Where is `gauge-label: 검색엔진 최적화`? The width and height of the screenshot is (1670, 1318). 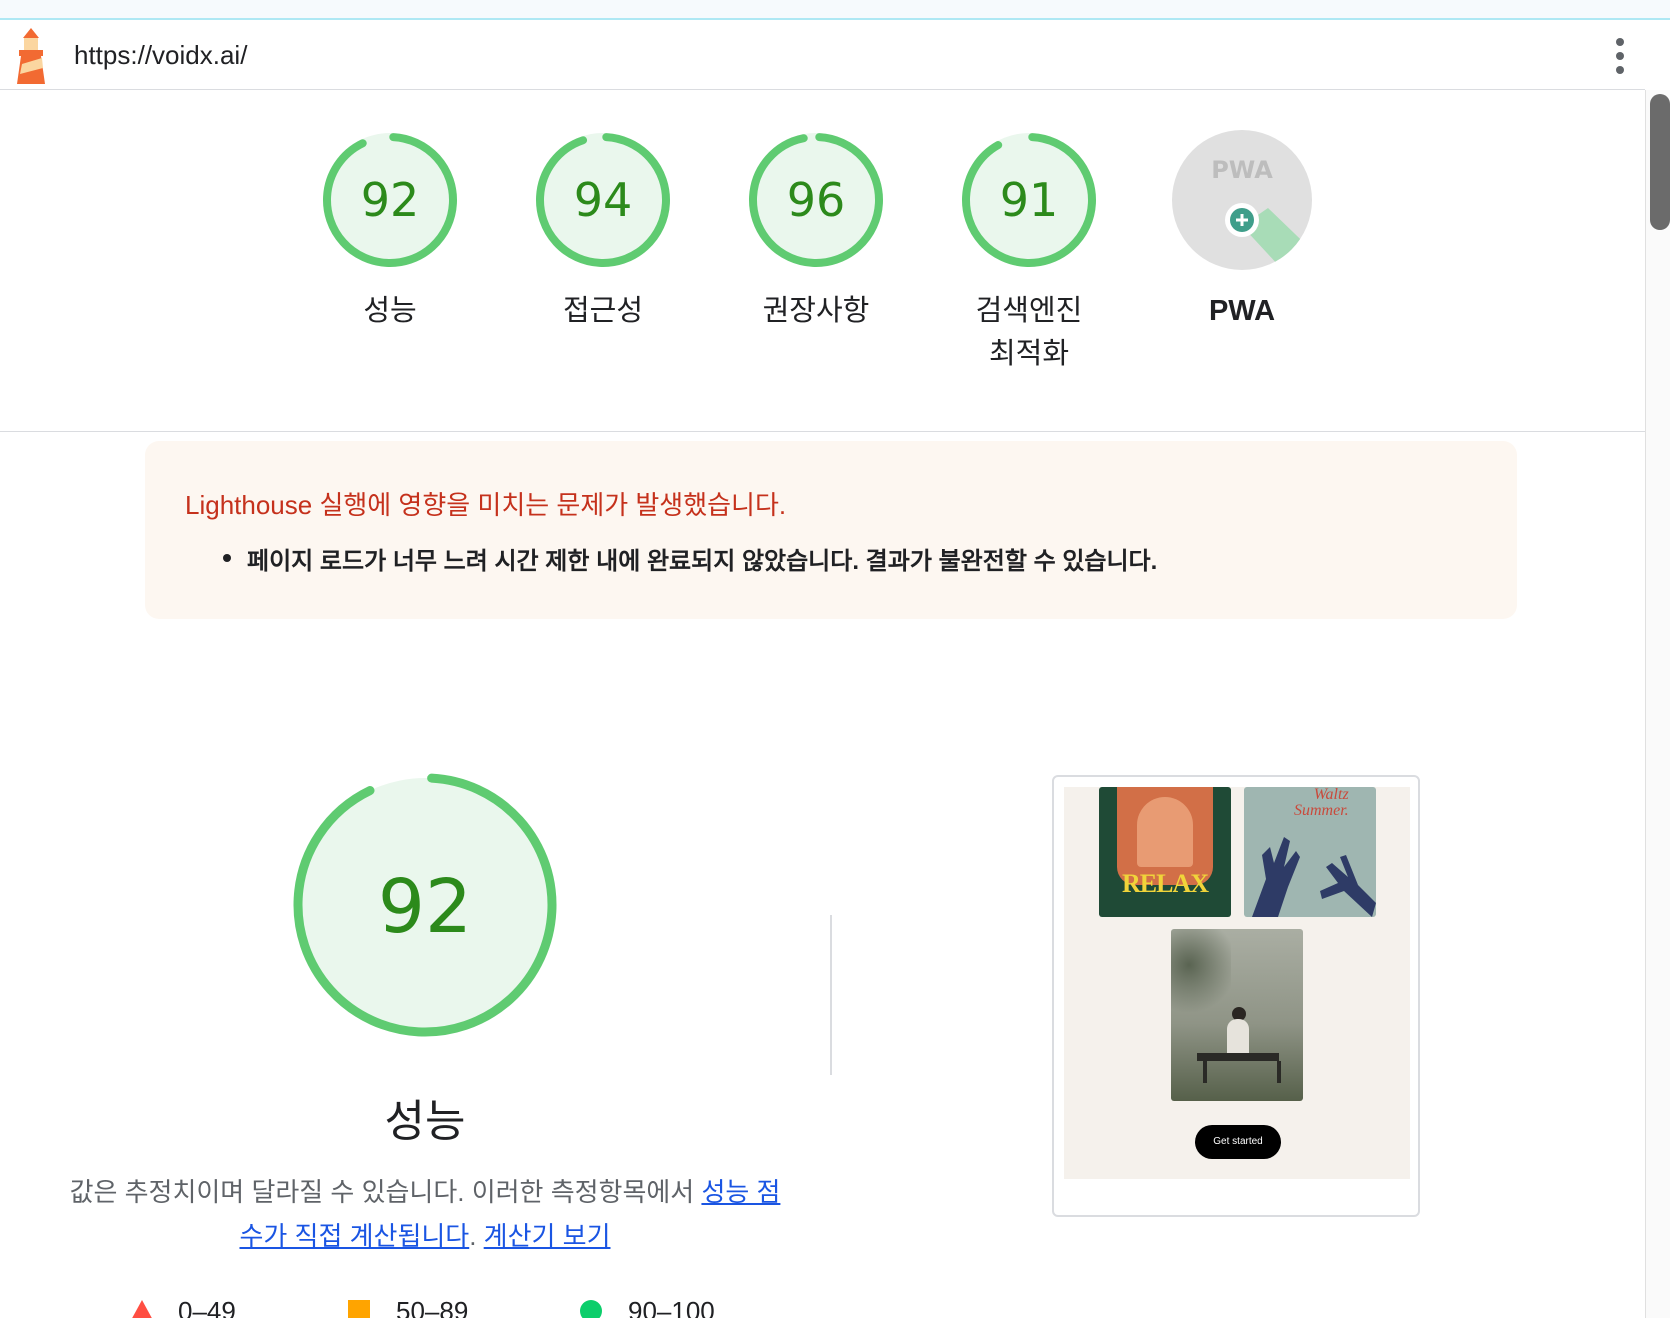 gauge-label: 검색엔진 최적화 is located at coordinates (1029, 332).